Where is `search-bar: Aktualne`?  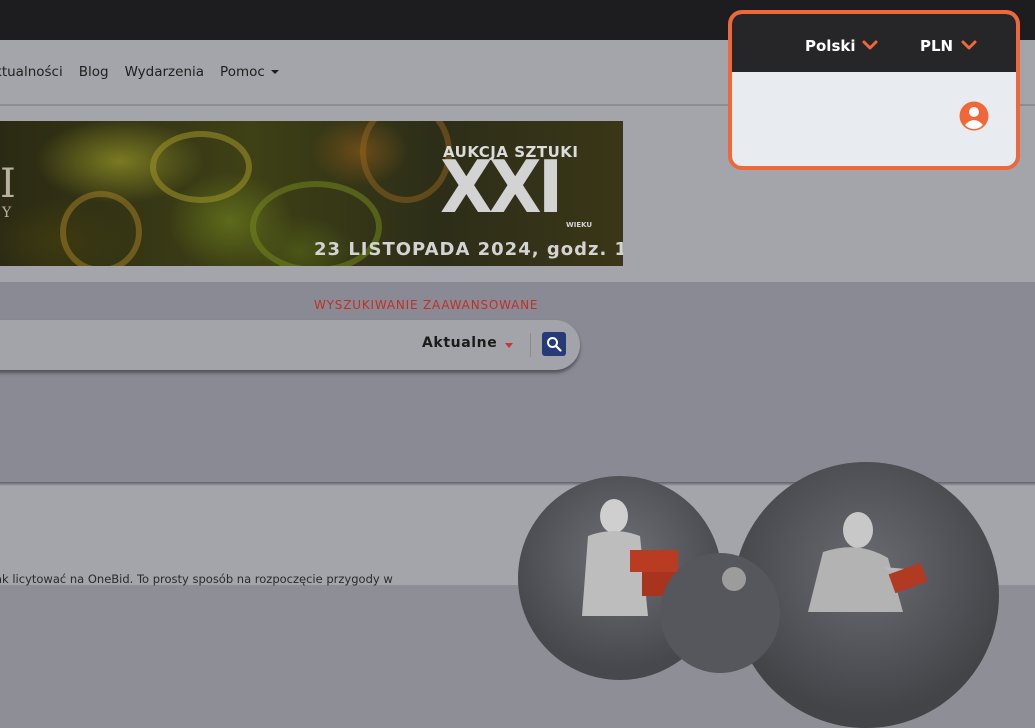 search-bar: Aktualne is located at coordinates (290, 345).